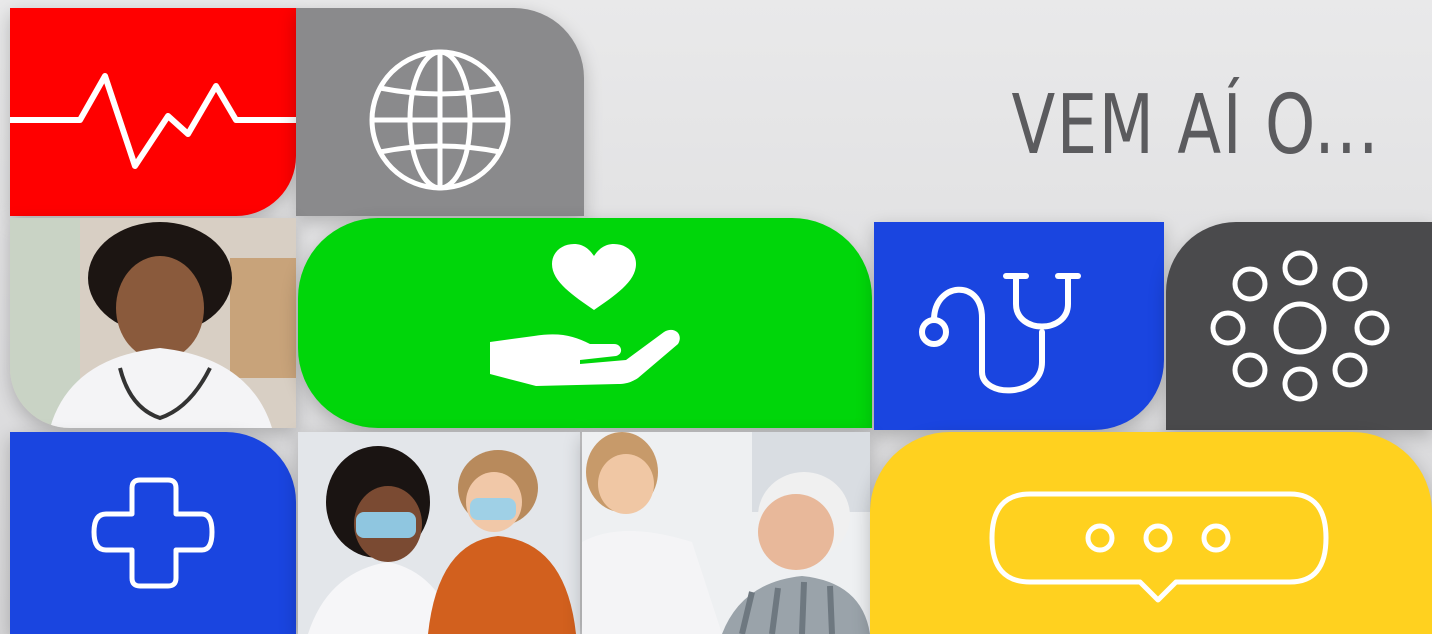  Describe the element at coordinates (153, 323) in the screenshot. I see `photo-doctor-smiling` at that location.